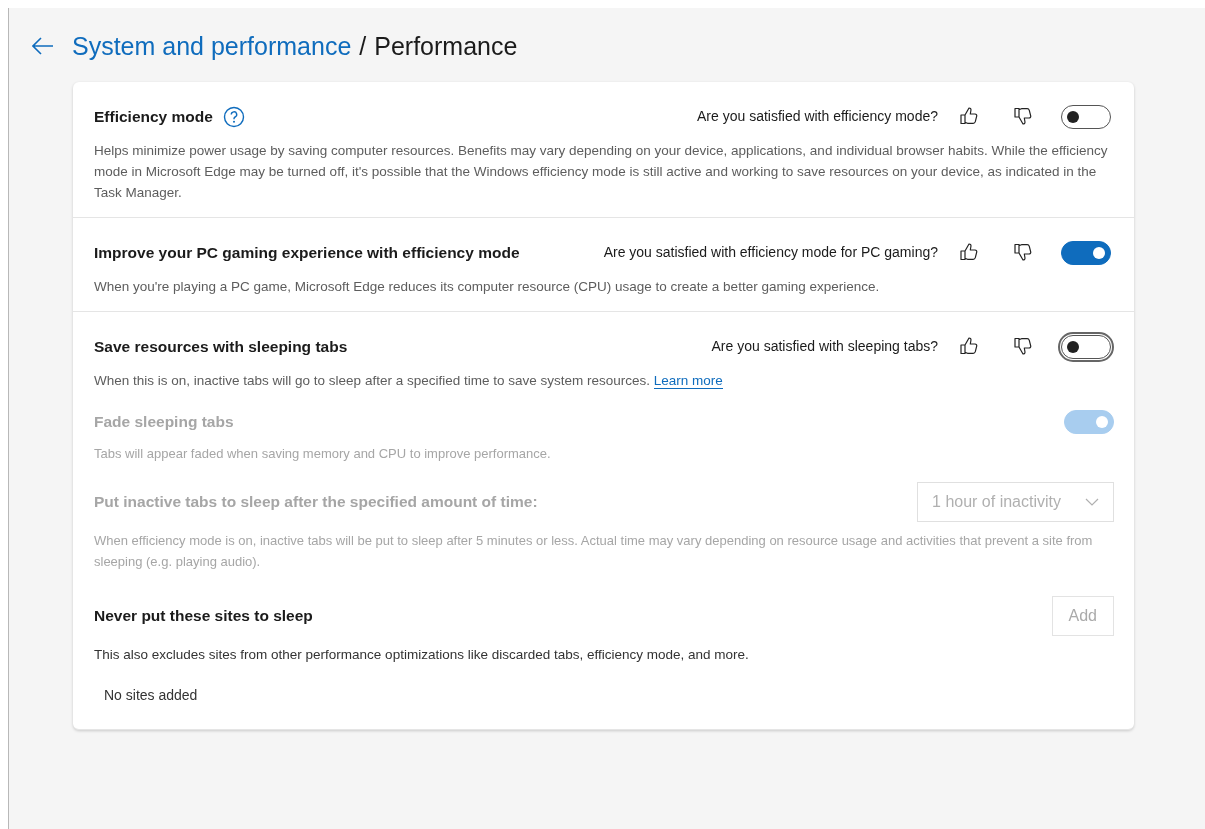 The height and width of the screenshot is (829, 1205). Describe the element at coordinates (151, 695) in the screenshot. I see `empty-list-message: No sites added` at that location.